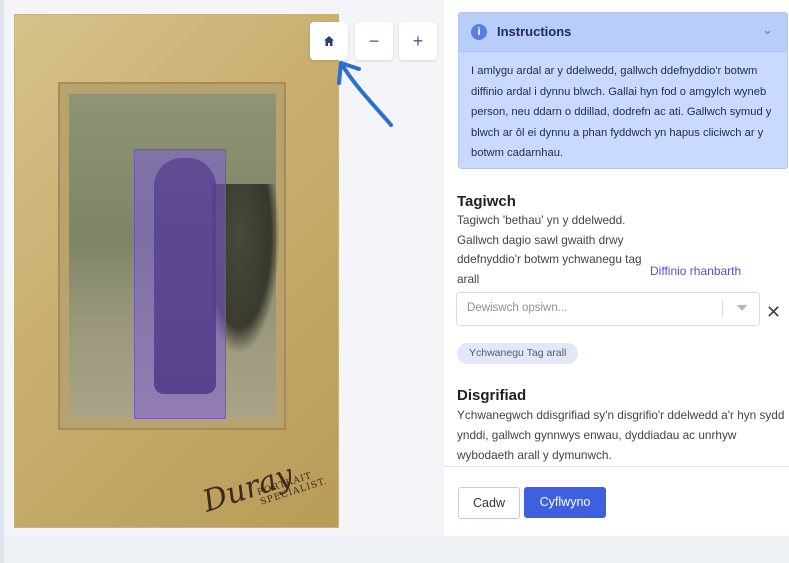  What do you see at coordinates (396, 549) in the screenshot?
I see `bottom-bar` at bounding box center [396, 549].